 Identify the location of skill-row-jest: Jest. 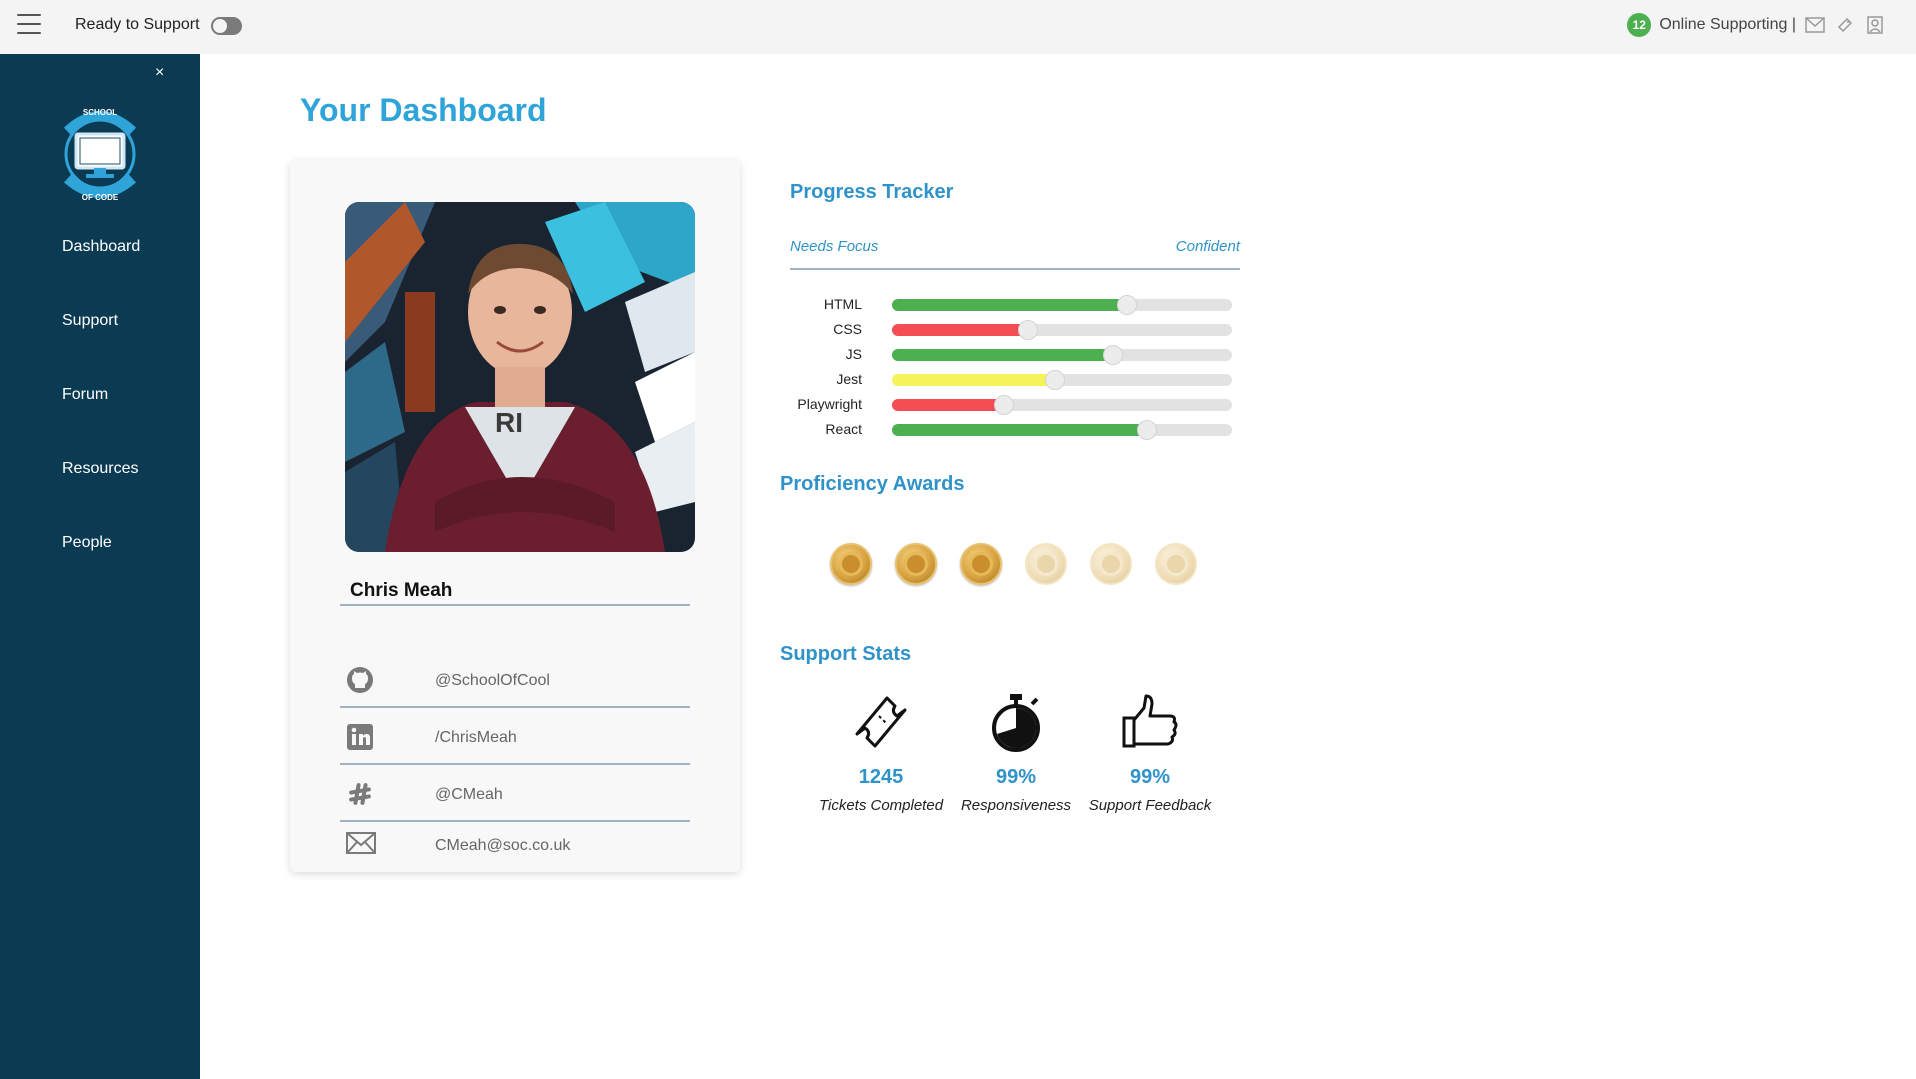
(1010, 379).